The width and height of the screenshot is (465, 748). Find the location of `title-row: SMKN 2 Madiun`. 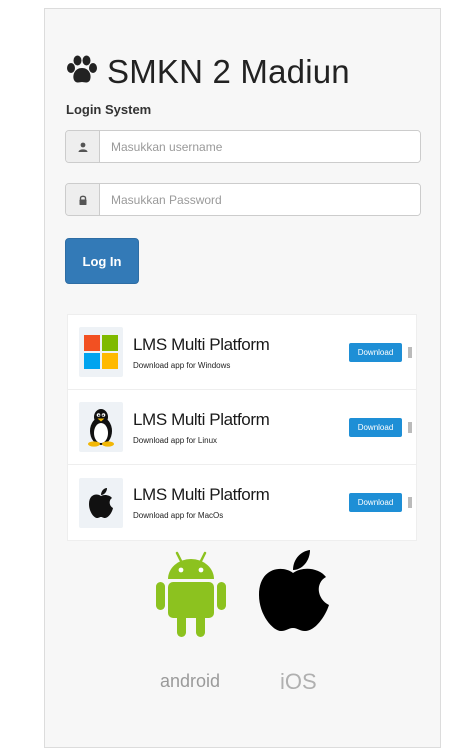

title-row: SMKN 2 Madiun is located at coordinates (207, 72).